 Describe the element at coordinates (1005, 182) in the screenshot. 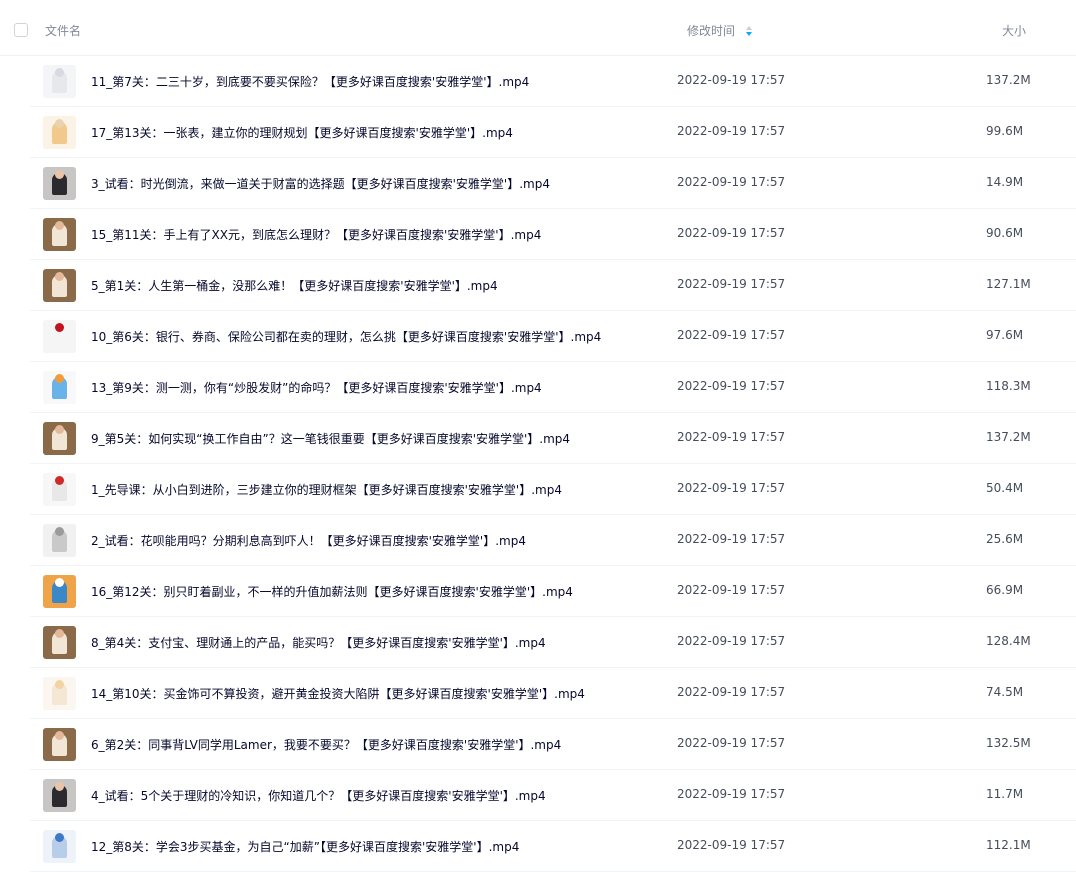

I see `file-size: 14.9M` at that location.